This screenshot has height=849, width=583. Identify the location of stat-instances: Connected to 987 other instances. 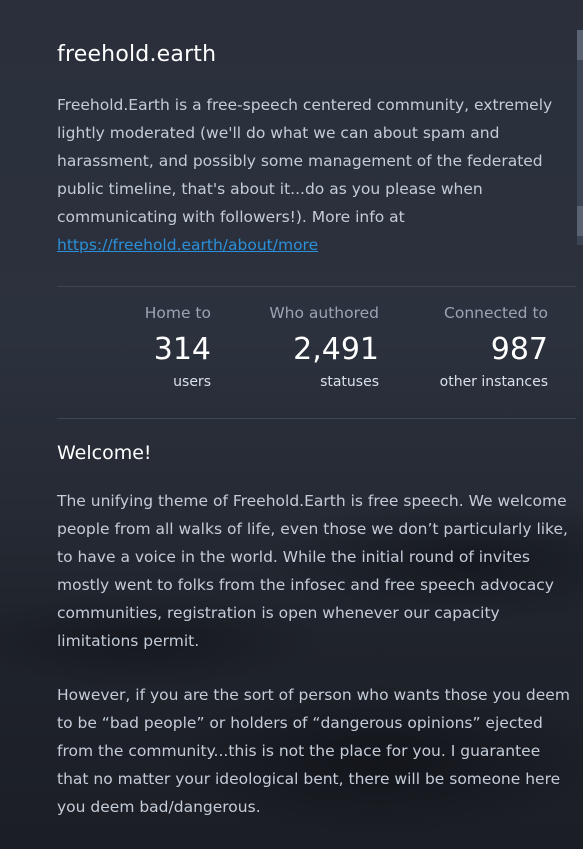
(494, 347).